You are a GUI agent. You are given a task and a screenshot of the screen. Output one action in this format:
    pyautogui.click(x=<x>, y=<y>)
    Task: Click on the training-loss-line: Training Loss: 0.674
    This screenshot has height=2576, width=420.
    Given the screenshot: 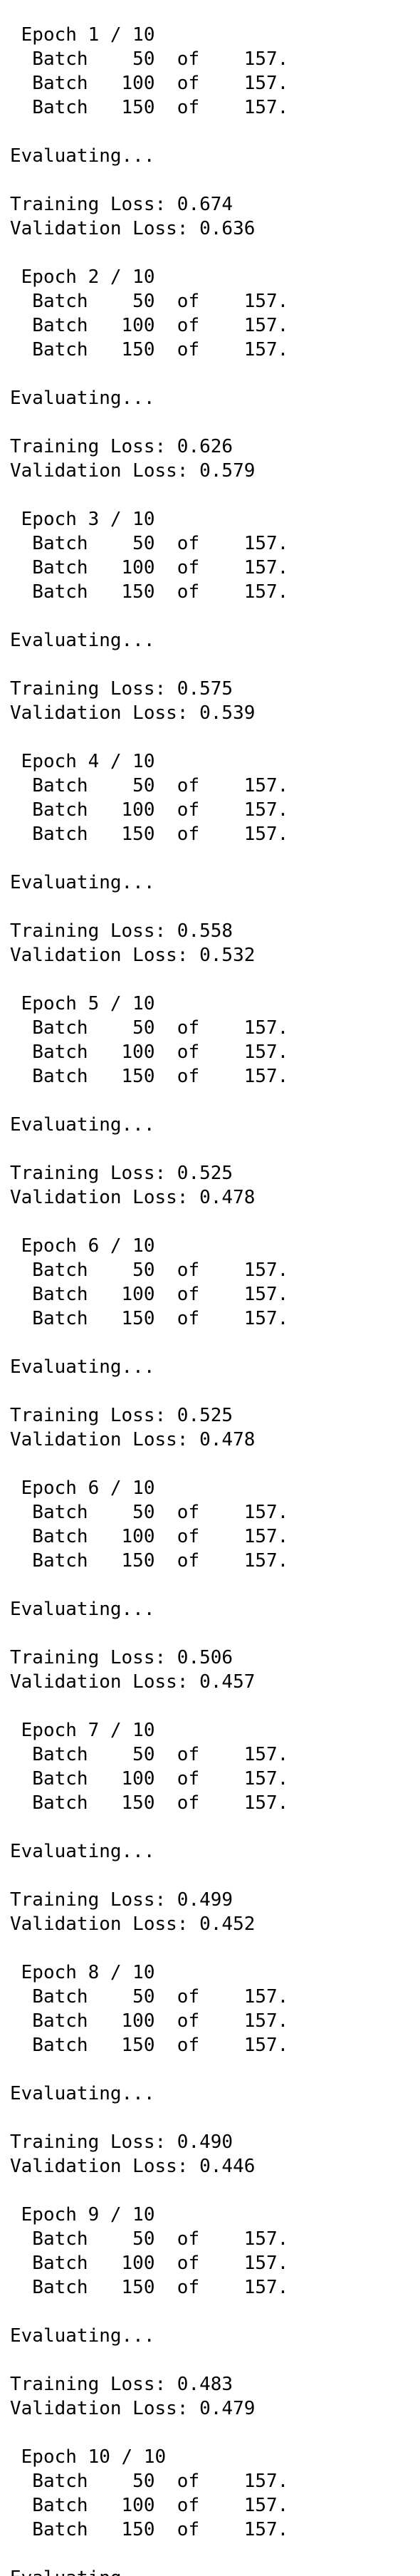 What is the action you would take?
    pyautogui.click(x=121, y=204)
    